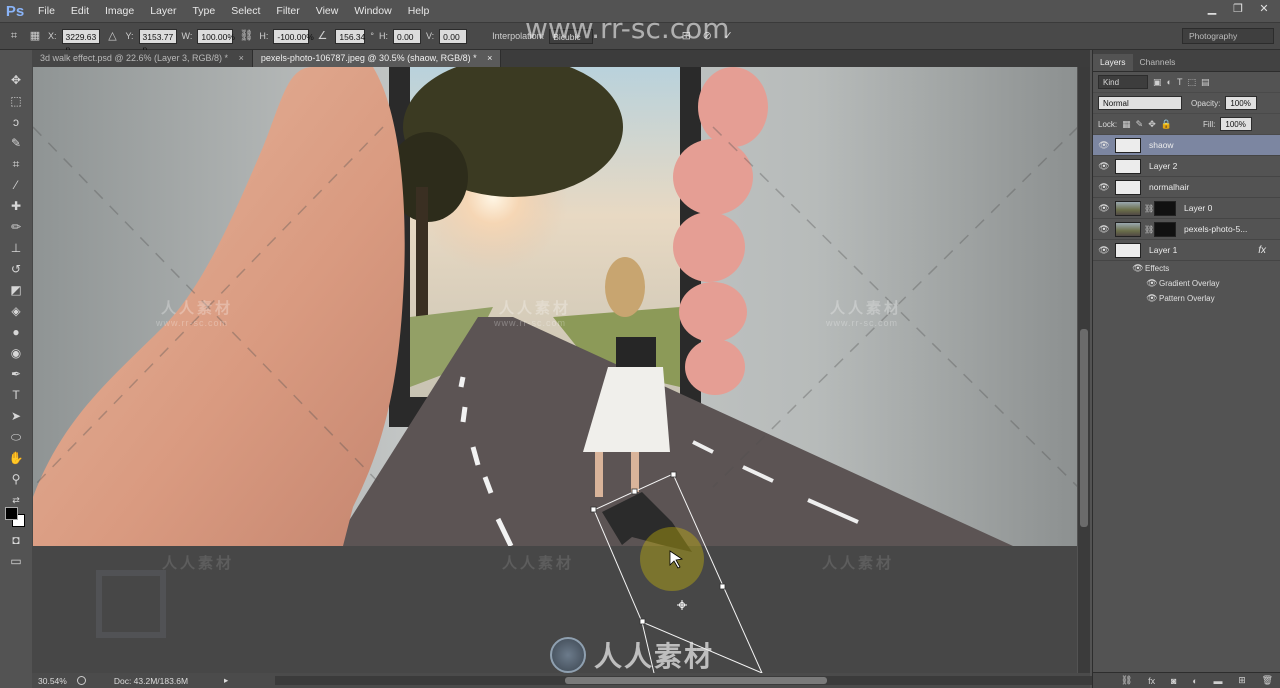 This screenshot has height=688, width=1280. Describe the element at coordinates (16, 561) in the screenshot. I see `screen-mode-icon: ▭` at that location.